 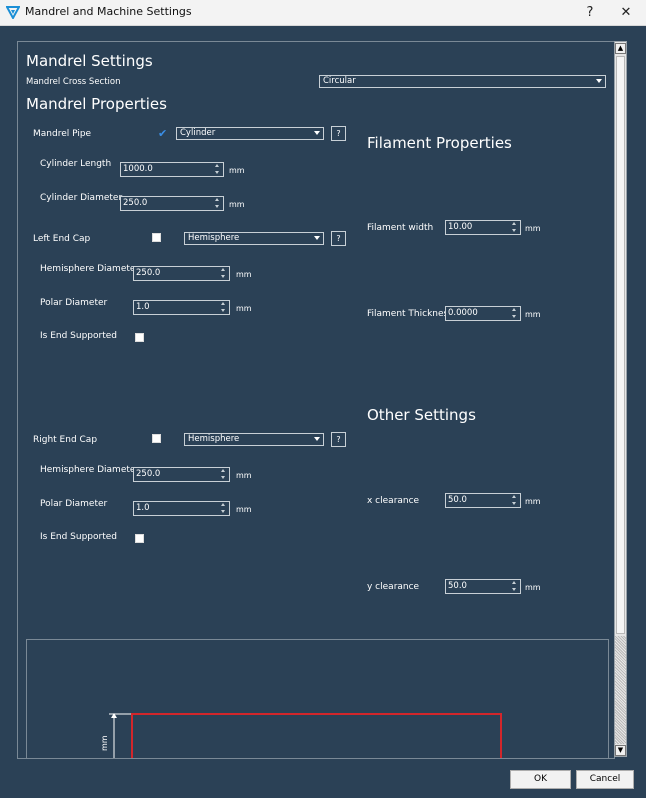 I want to click on y-clearance-input: 50.0, so click(x=483, y=586).